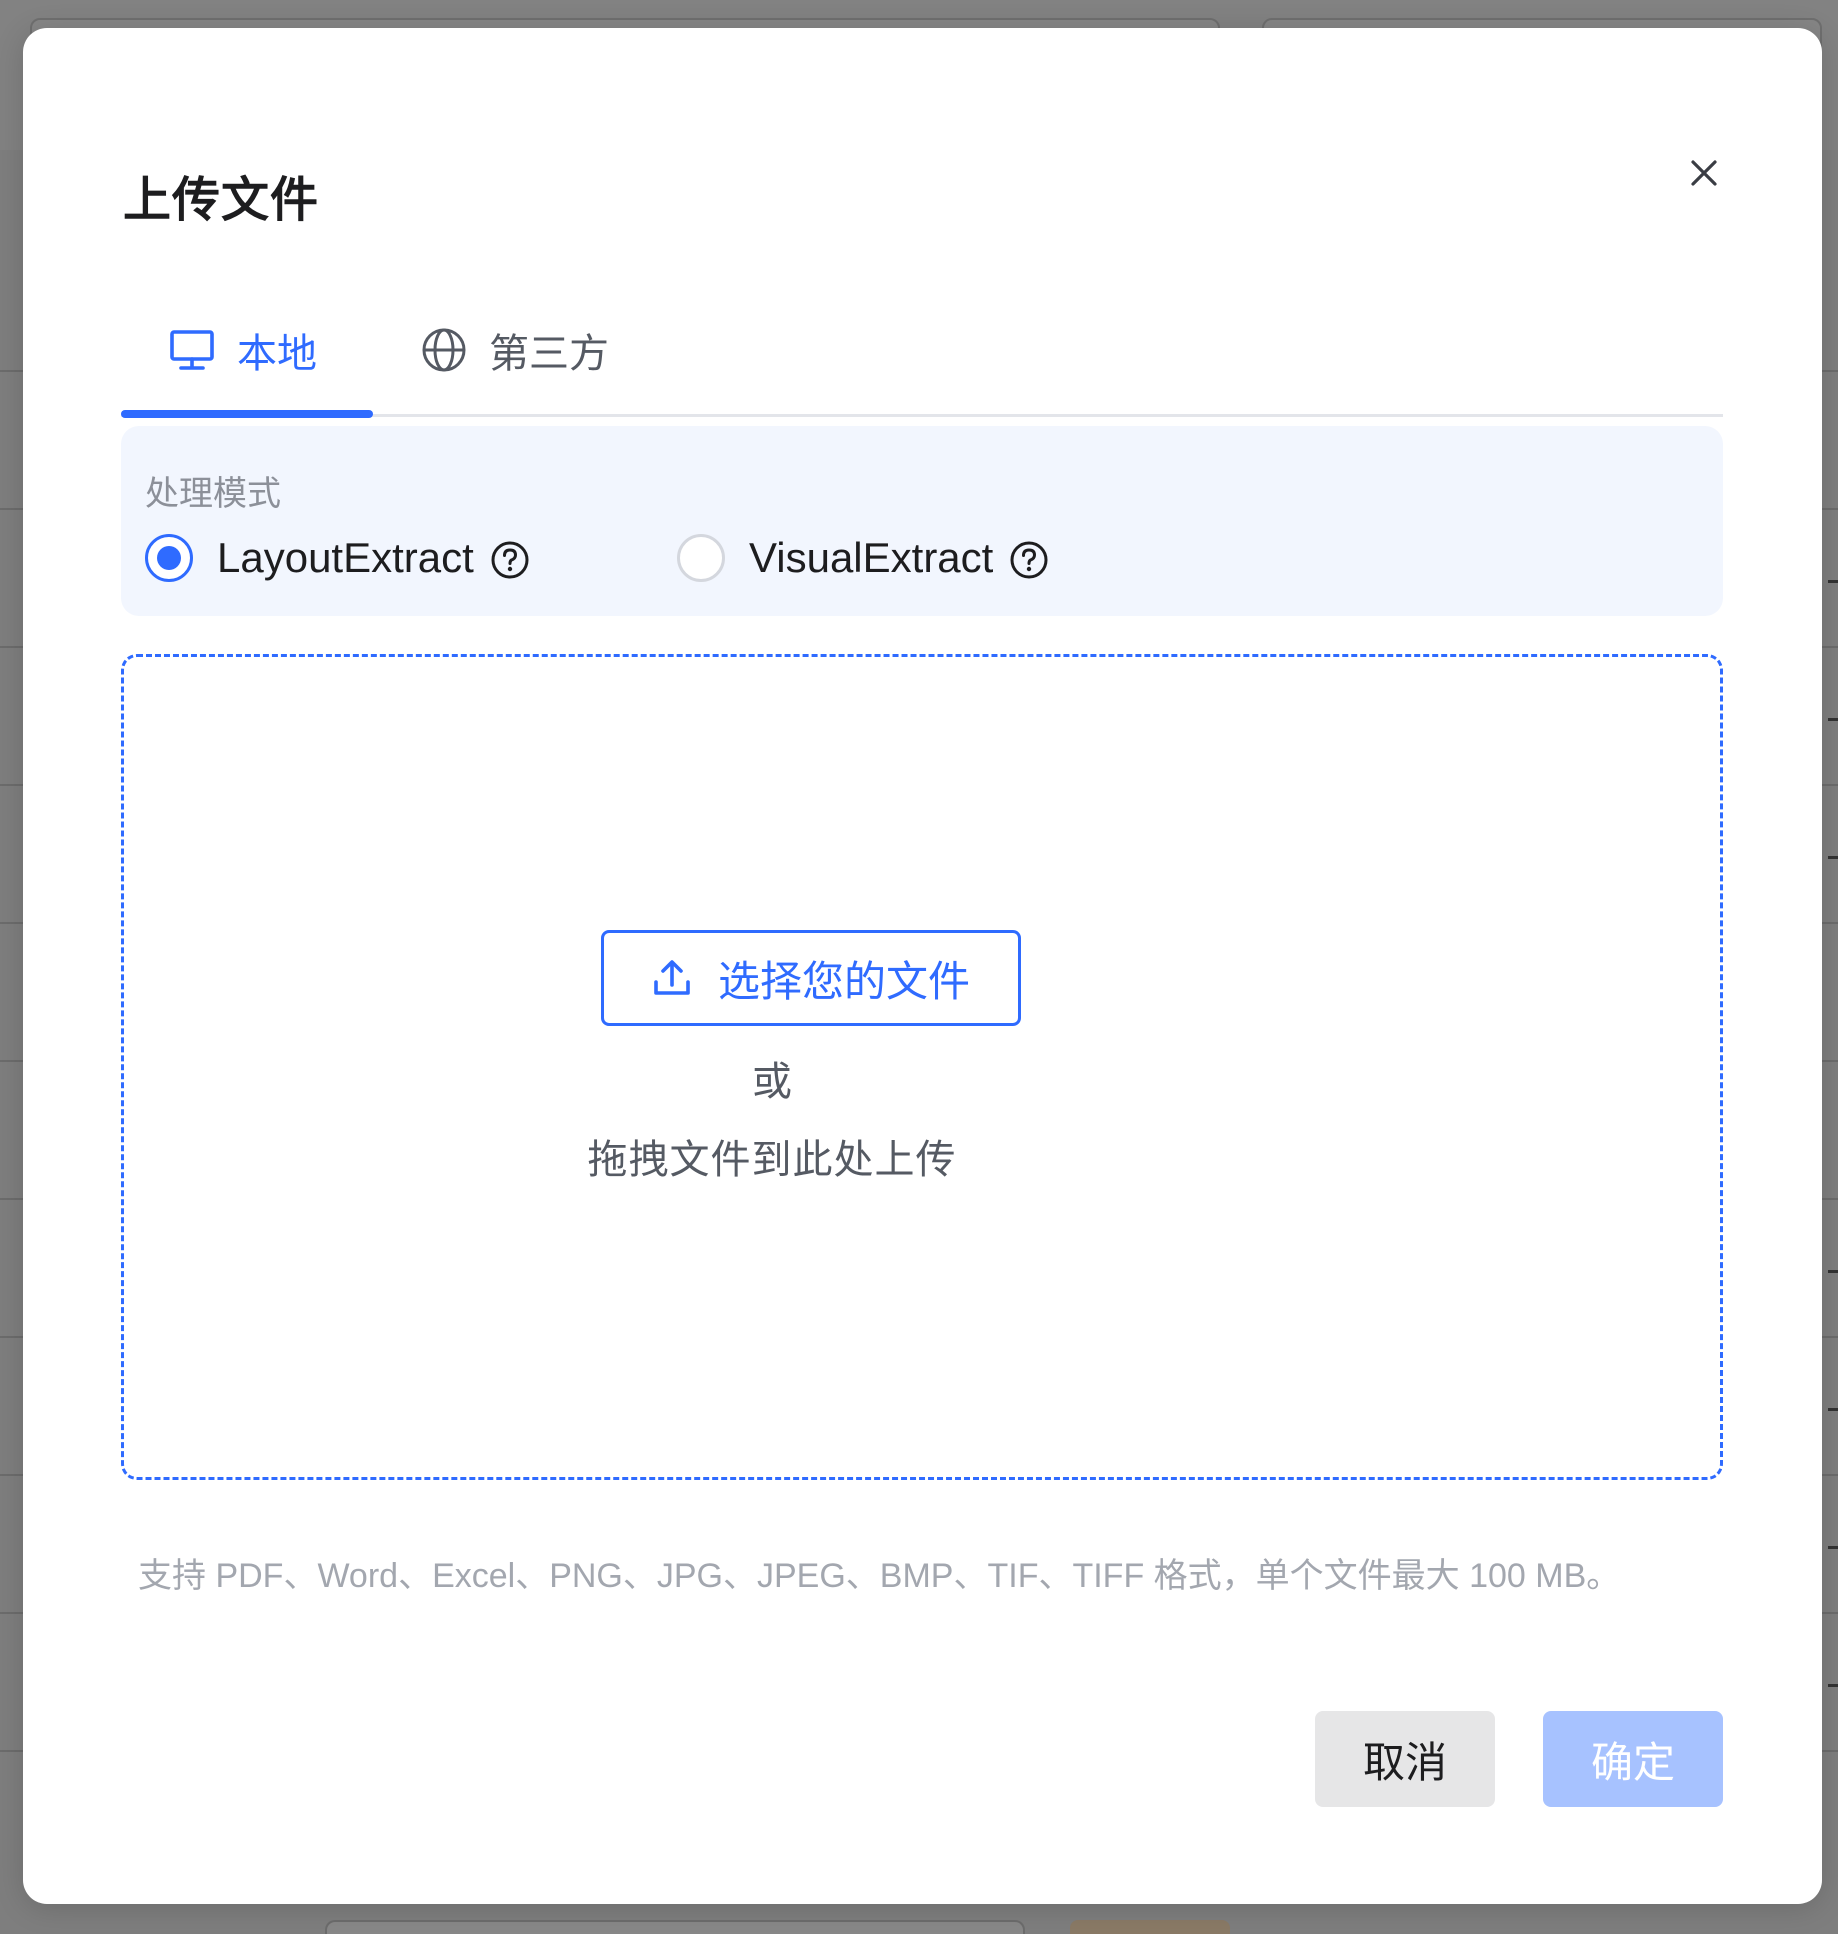 The image size is (1838, 1934). I want to click on desktop-monitor-icon, so click(192, 350).